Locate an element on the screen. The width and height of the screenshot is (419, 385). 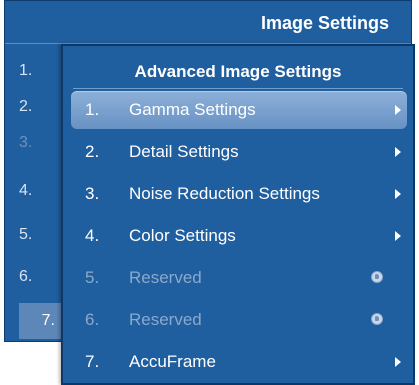
item-label: Noise Reduction Settings is located at coordinates (224, 193).